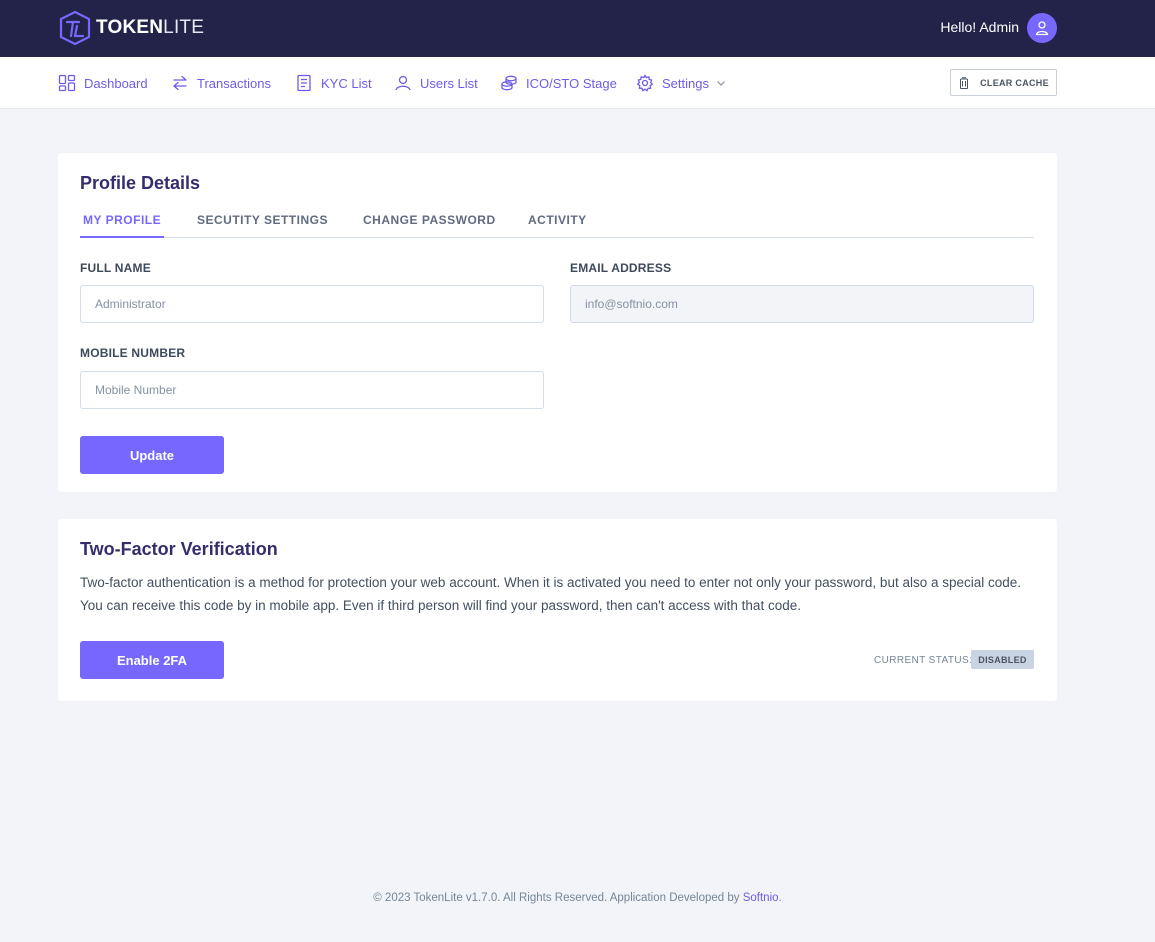  Describe the element at coordinates (152, 660) in the screenshot. I see `enable-2fa-button: Enable 2FA` at that location.